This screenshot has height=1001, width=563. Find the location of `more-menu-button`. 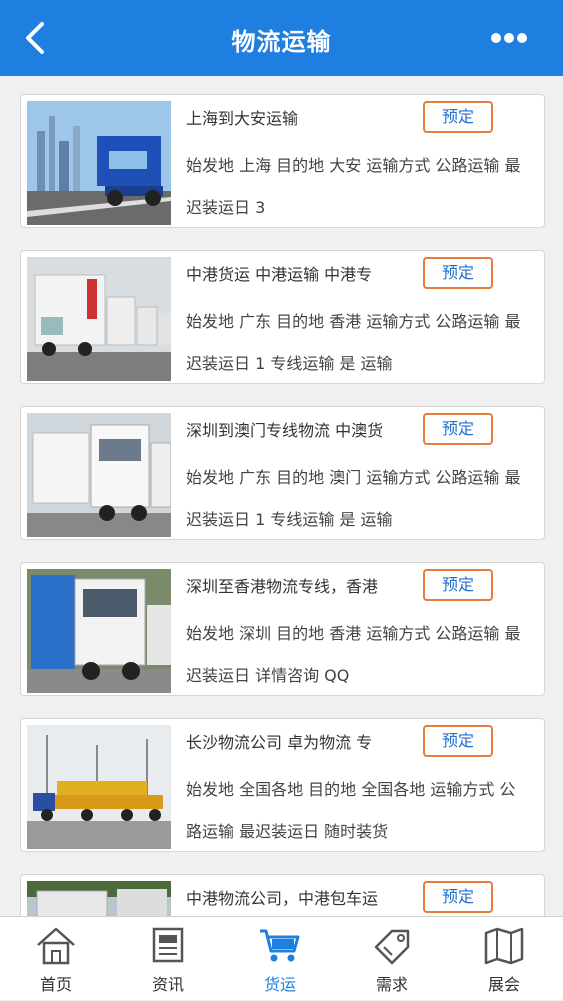

more-menu-button is located at coordinates (515, 38).